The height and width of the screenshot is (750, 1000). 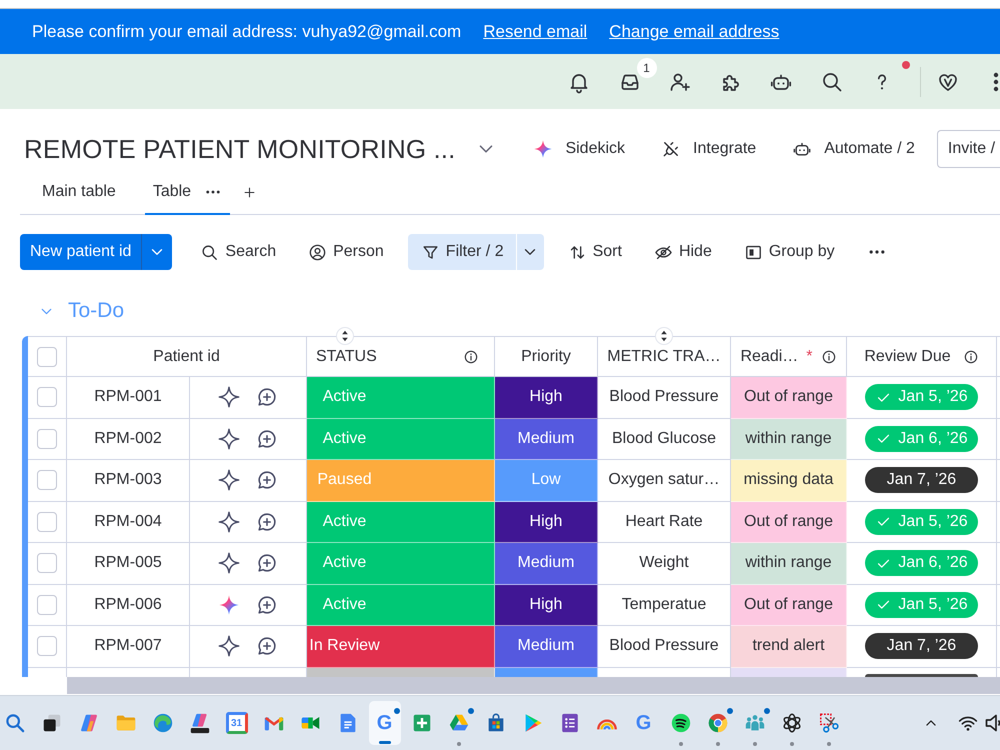 I want to click on banner-link: Resend email, so click(x=535, y=32).